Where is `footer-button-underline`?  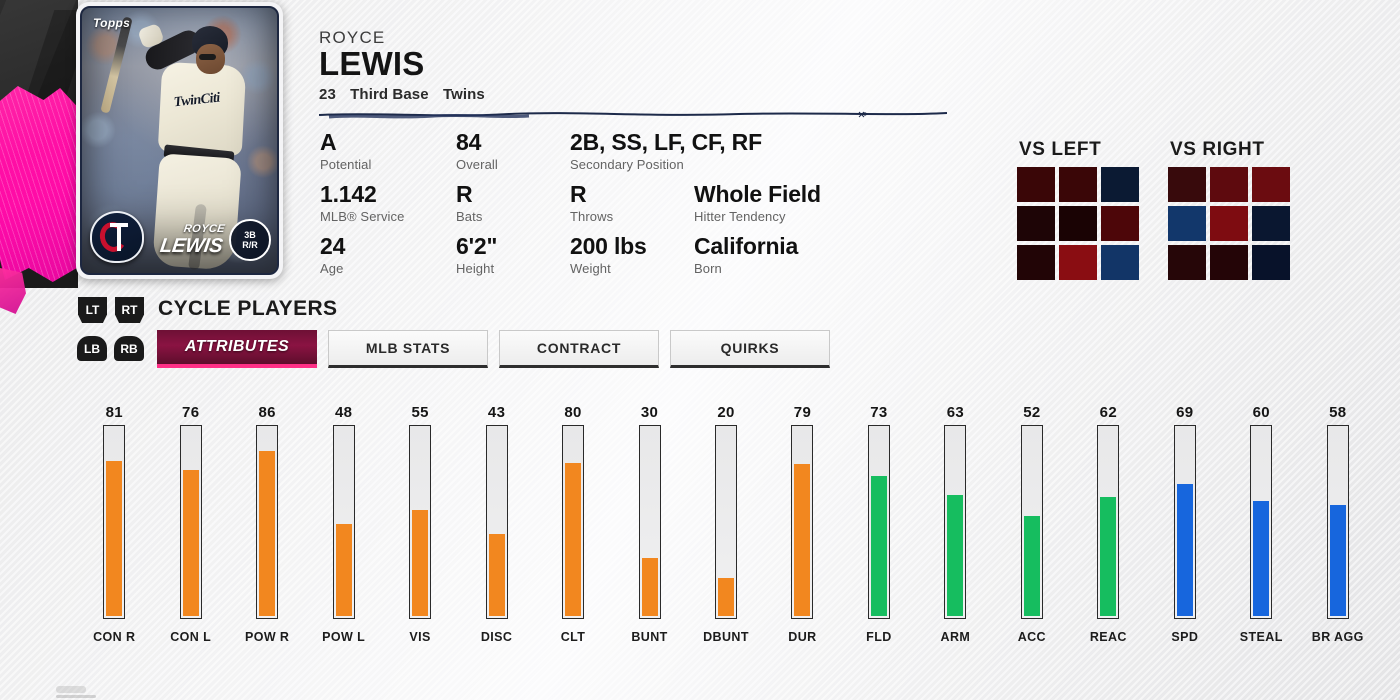 footer-button-underline is located at coordinates (76, 696).